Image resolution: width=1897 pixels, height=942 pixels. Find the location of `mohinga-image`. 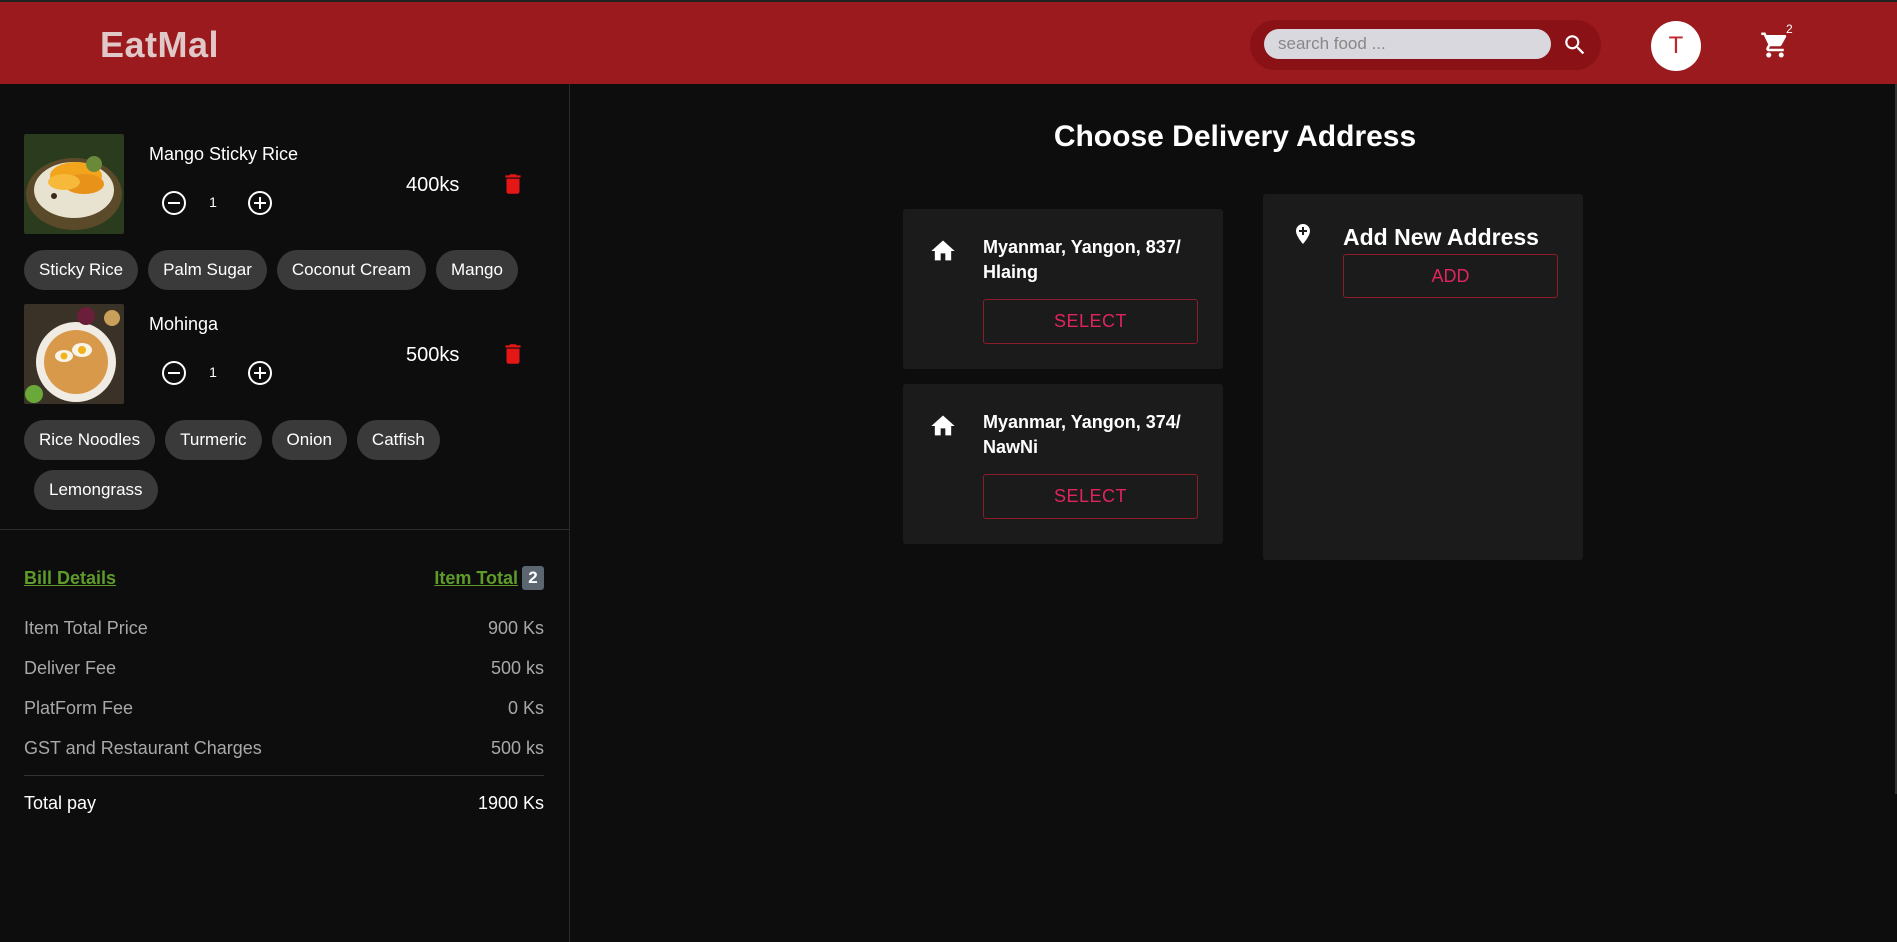

mohinga-image is located at coordinates (74, 354).